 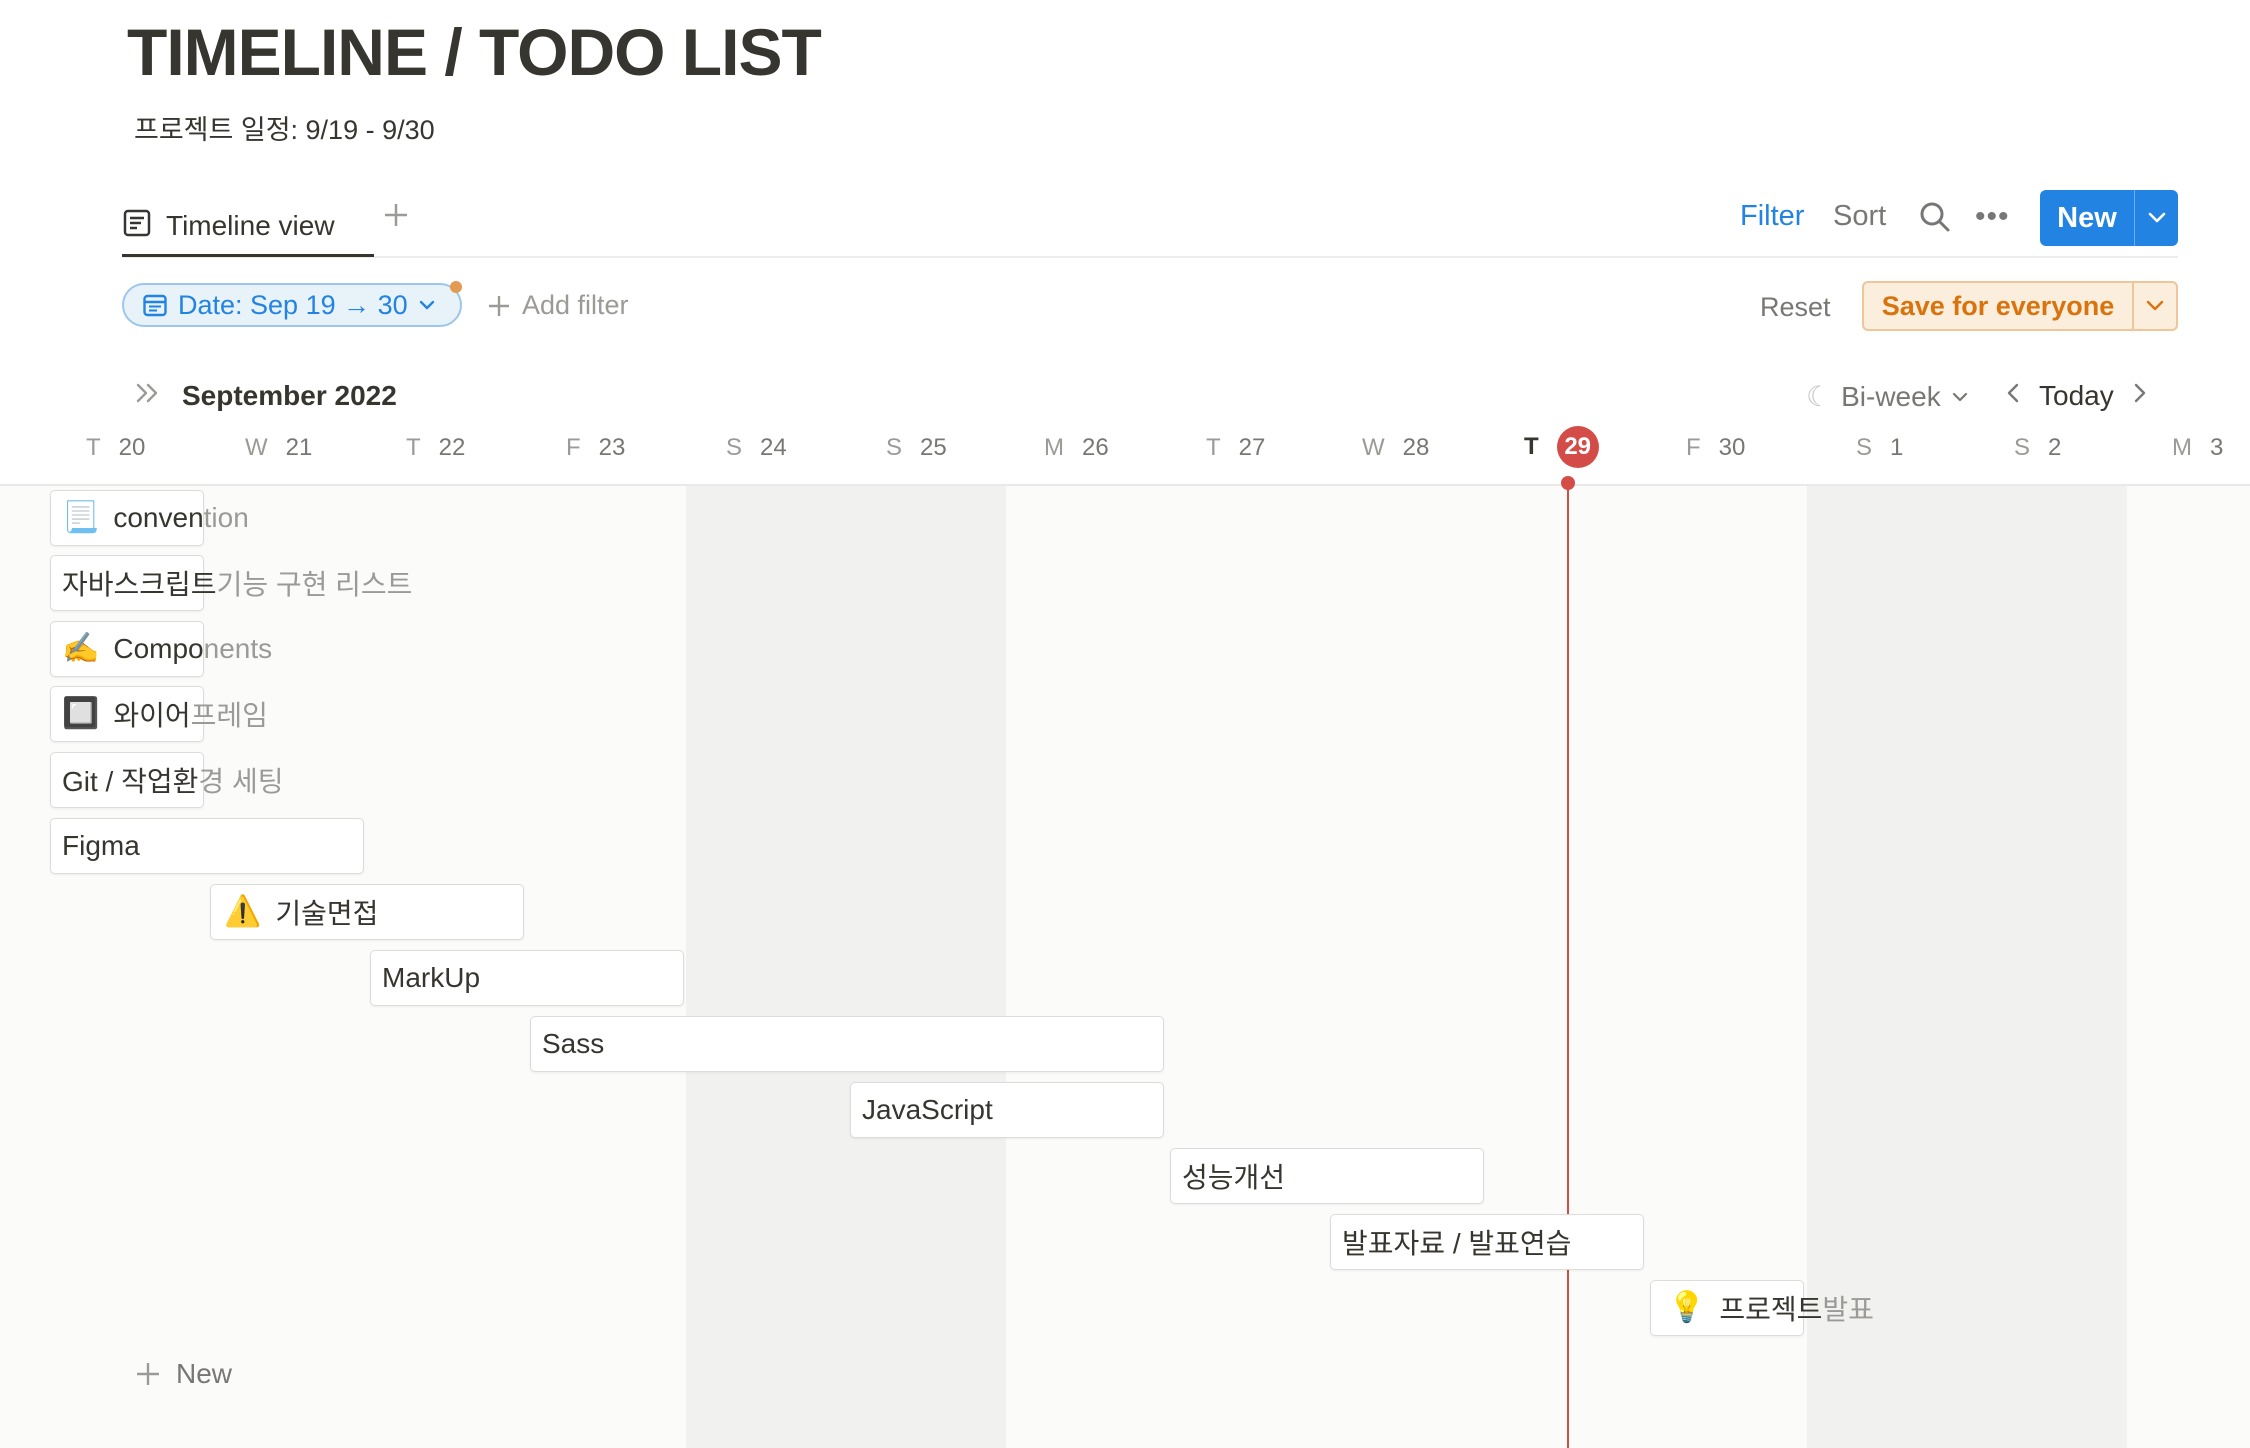 What do you see at coordinates (137, 226) in the screenshot?
I see `timeline-view-icon` at bounding box center [137, 226].